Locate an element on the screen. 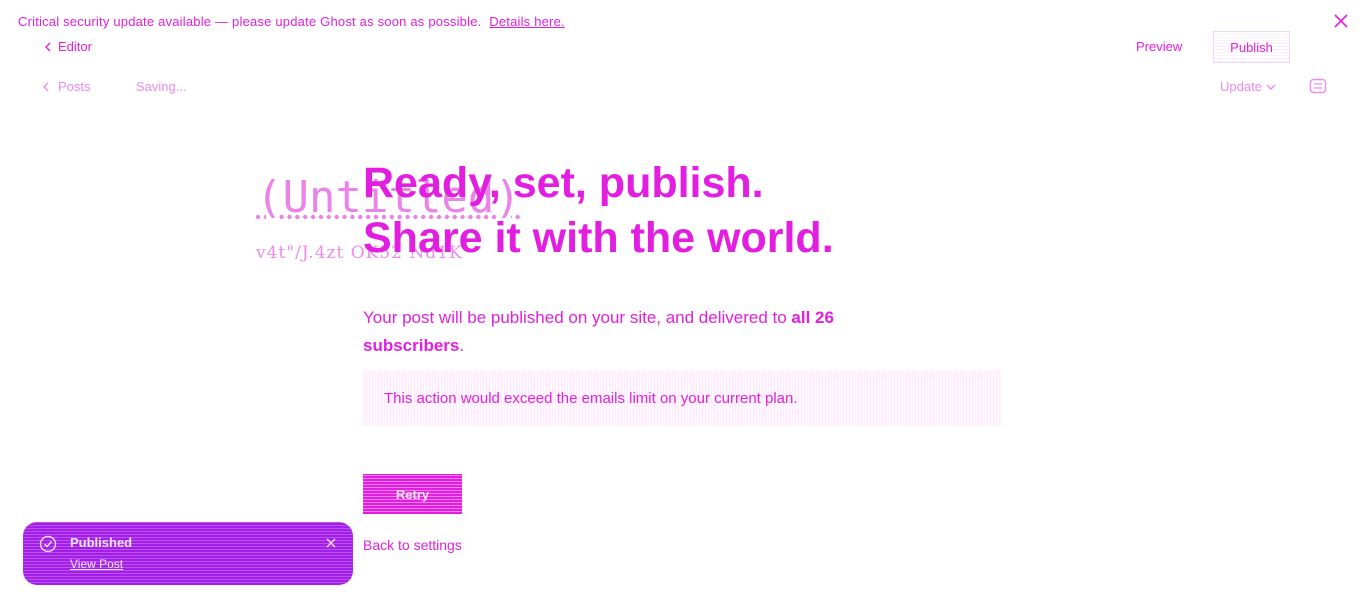 The height and width of the screenshot is (612, 1366). banner-close-button is located at coordinates (1341, 21).